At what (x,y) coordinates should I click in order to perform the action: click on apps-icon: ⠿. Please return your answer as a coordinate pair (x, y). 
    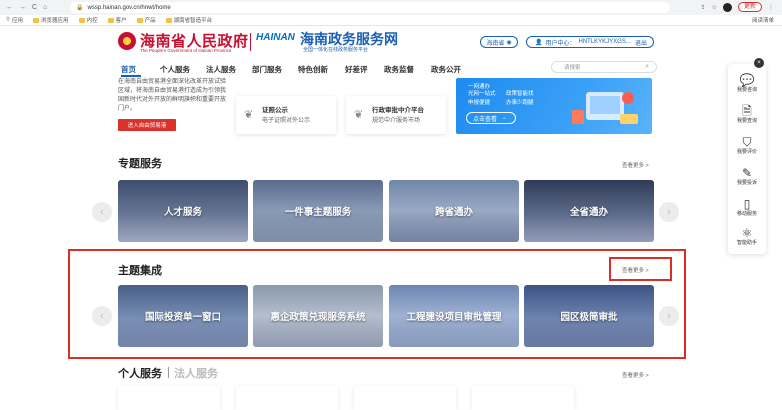
    Looking at the image, I should click on (8, 20).